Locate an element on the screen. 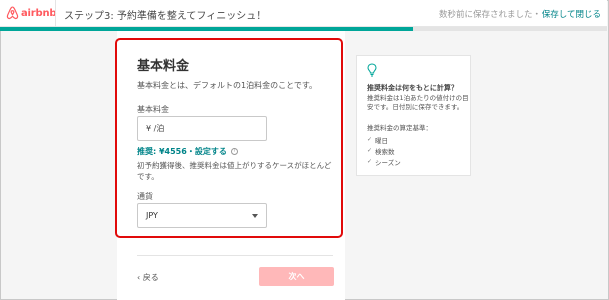  tip-criteria-list: ✓ 曜日 ✓ 検索数 ✓ シーズン is located at coordinates (384, 150).